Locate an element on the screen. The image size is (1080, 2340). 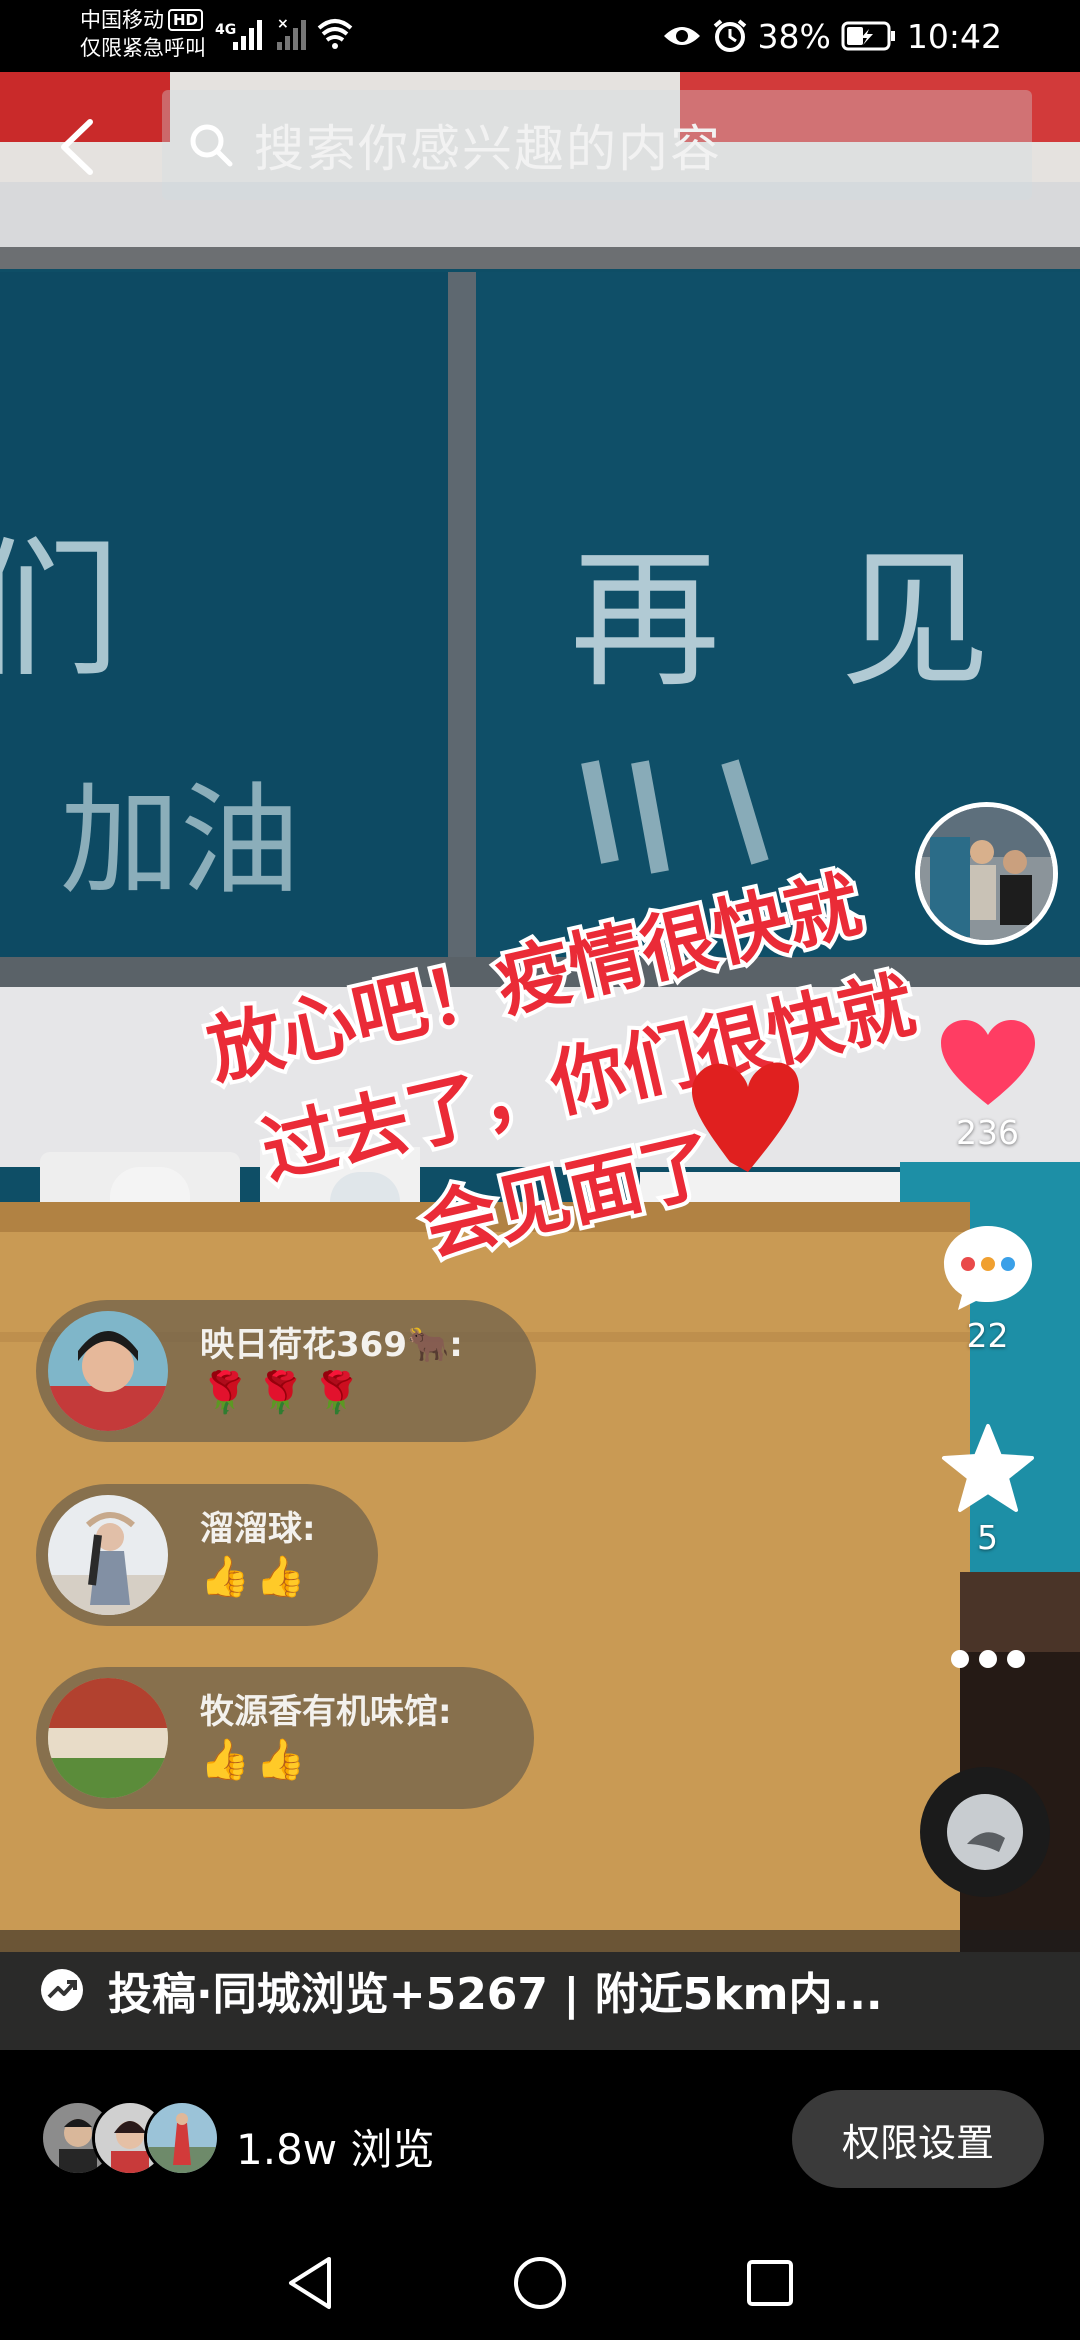
chalk-text-left-bottom: 加油 is located at coordinates (180, 841).